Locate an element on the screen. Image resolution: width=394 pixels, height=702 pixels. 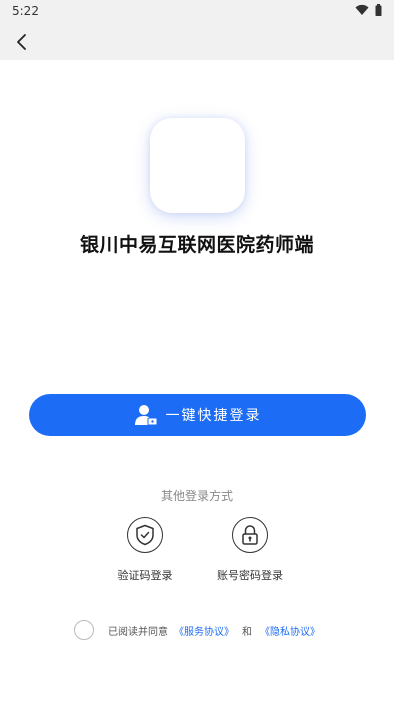
agreement-prefix: 已阅读并同意 is located at coordinates (138, 632).